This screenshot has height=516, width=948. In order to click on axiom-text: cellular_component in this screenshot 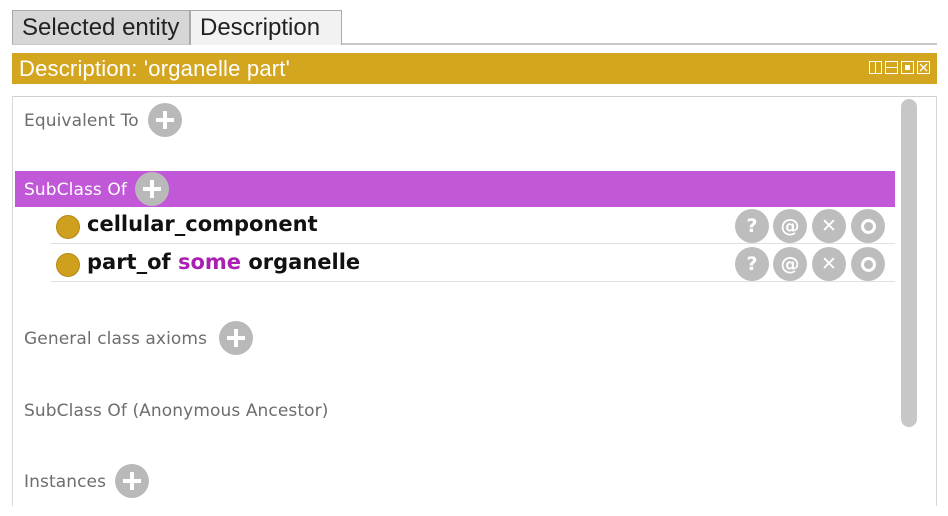, I will do `click(202, 224)`.